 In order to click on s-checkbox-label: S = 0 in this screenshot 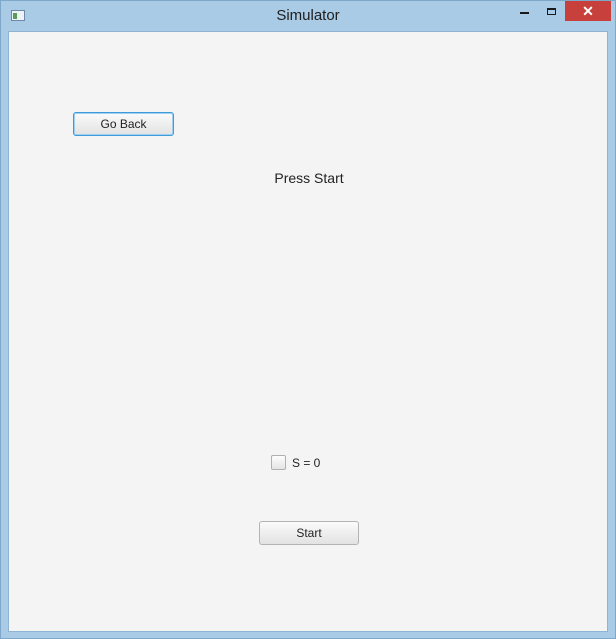, I will do `click(306, 462)`.